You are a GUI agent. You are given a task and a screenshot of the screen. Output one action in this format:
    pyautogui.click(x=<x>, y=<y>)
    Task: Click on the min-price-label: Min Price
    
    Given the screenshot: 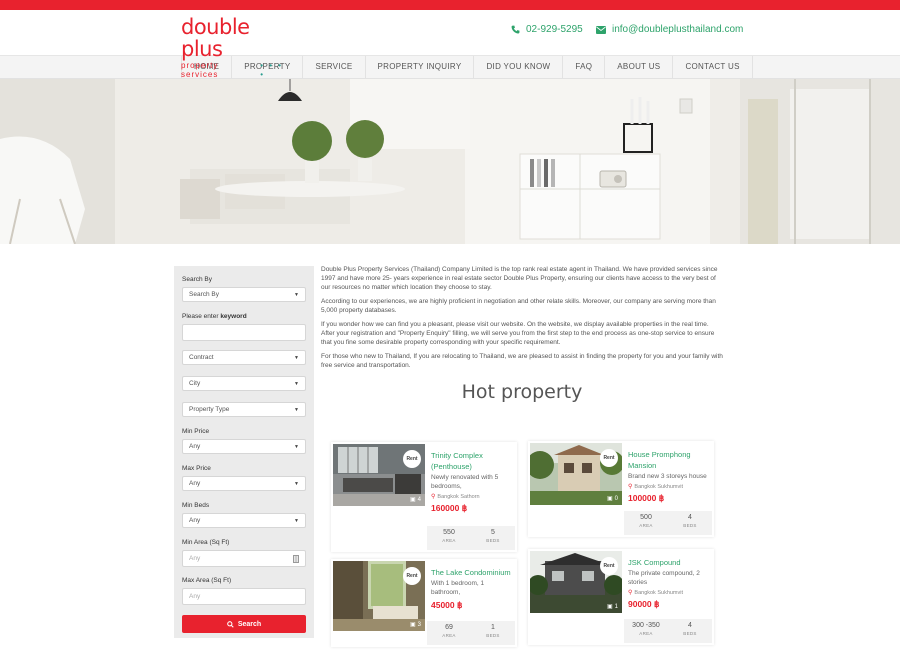 What is the action you would take?
    pyautogui.click(x=196, y=431)
    